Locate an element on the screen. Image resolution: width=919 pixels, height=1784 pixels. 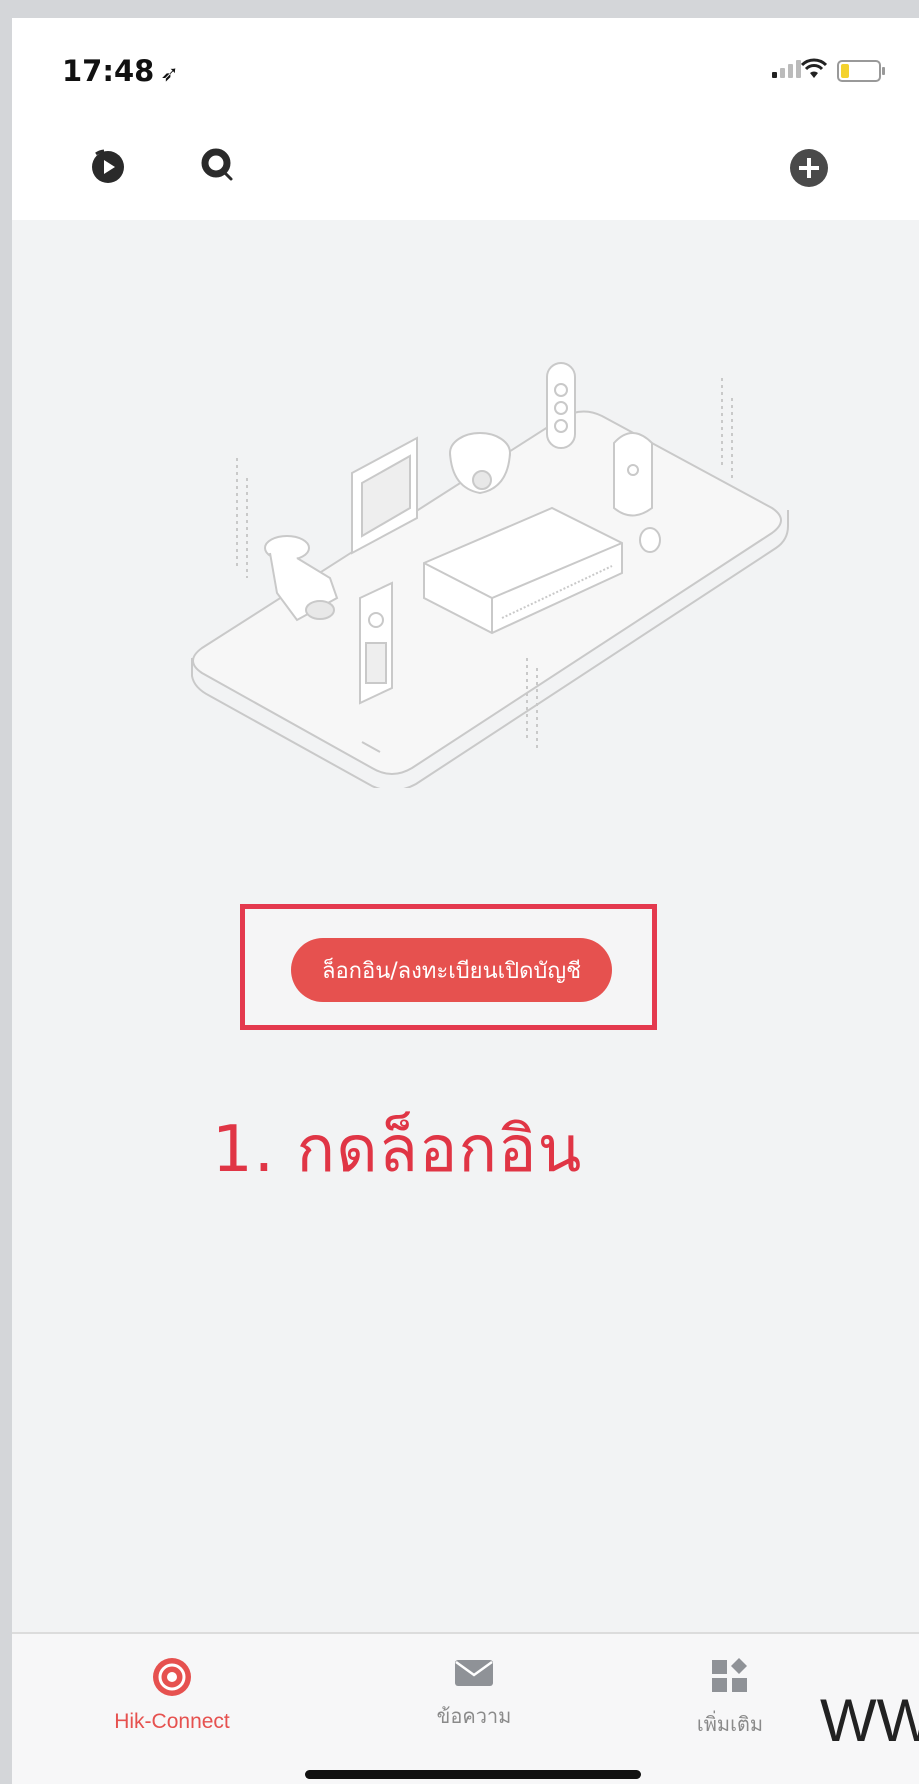
tab-label: Hik-Connect is located at coordinates (172, 1721).